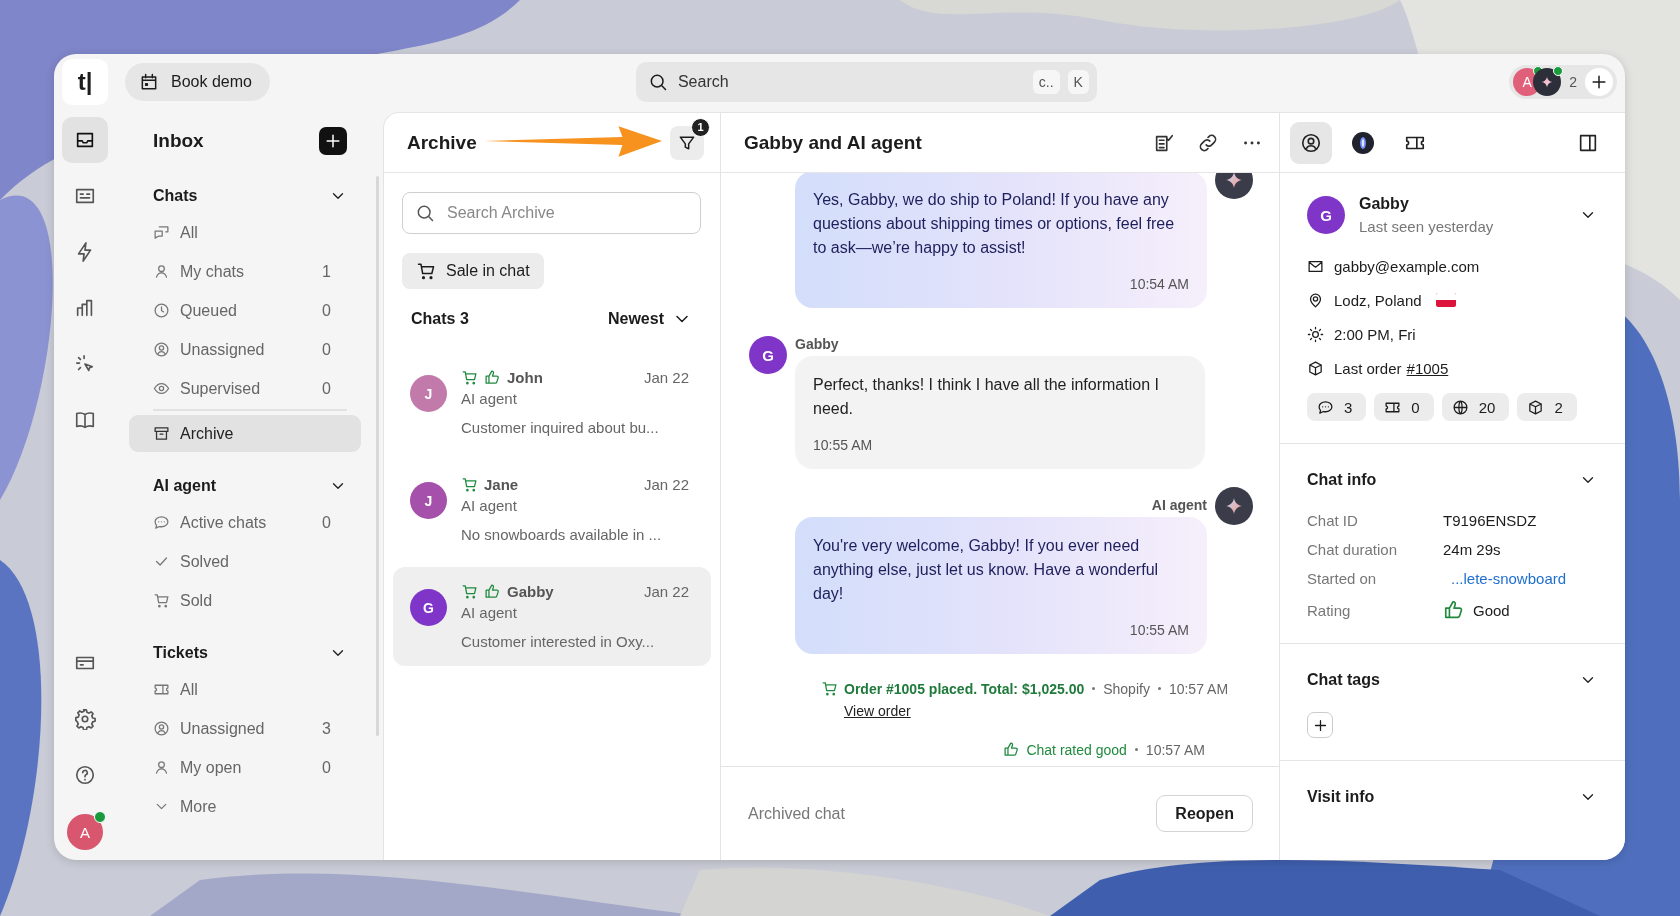  I want to click on search-field: Search c.. K, so click(866, 82).